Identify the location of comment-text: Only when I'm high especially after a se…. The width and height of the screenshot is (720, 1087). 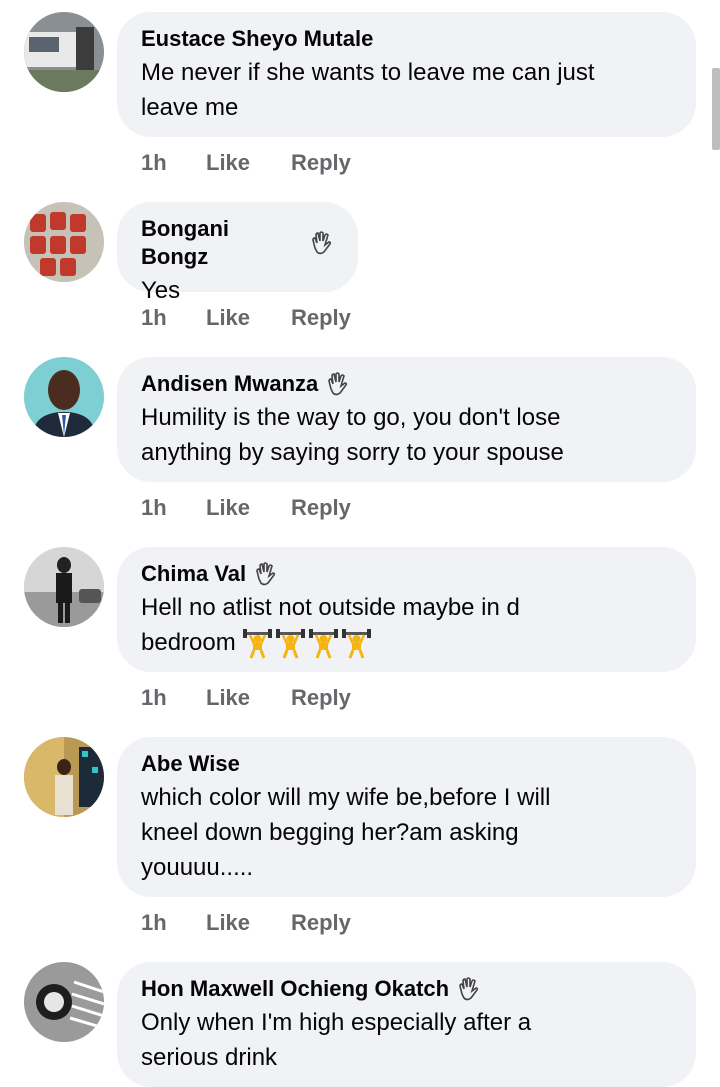
(336, 1040).